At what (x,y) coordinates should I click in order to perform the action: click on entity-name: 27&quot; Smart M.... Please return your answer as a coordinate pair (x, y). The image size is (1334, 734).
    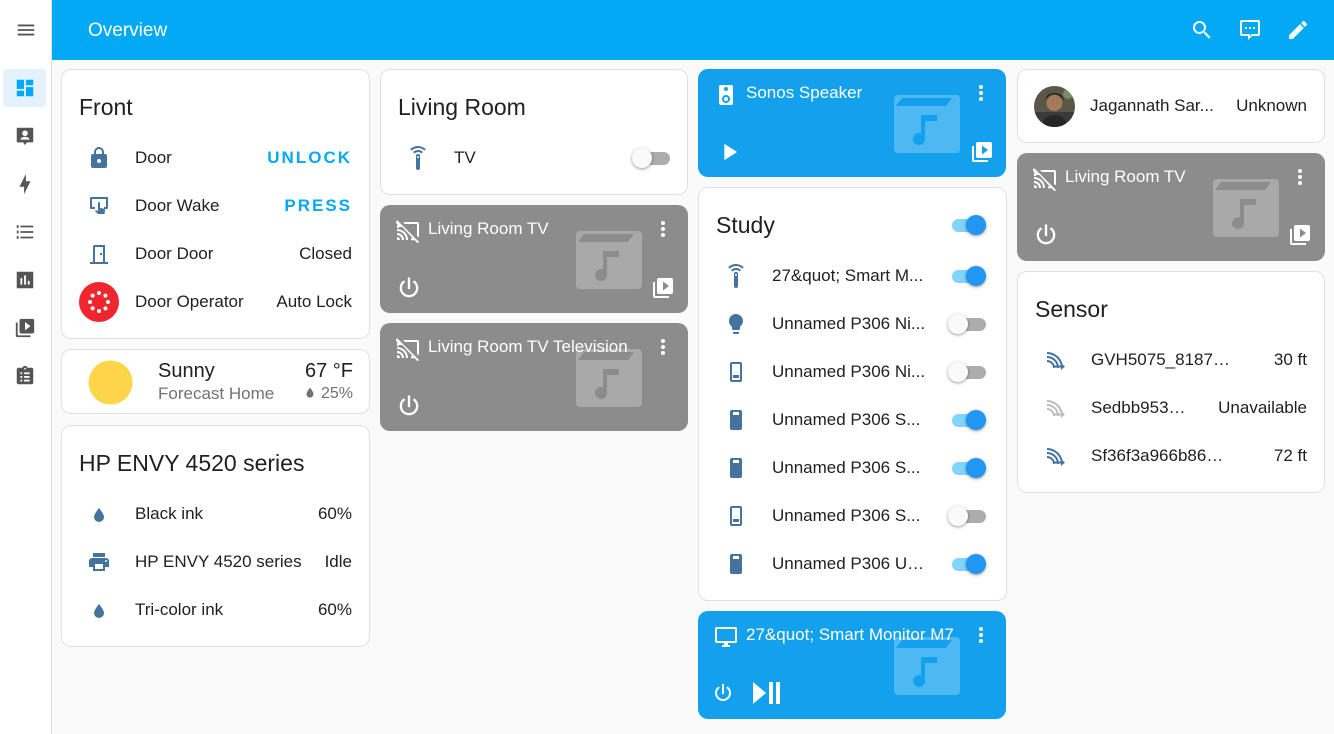
    Looking at the image, I should click on (848, 275).